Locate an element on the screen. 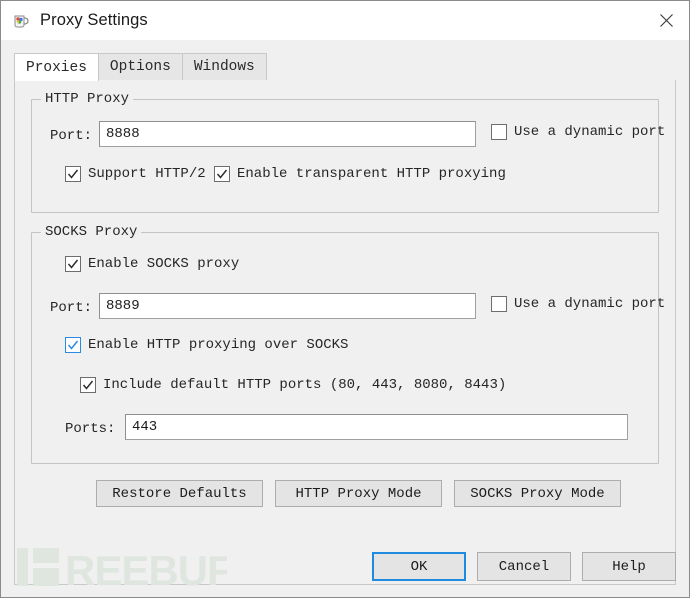  support-http2-label: Support HTTP/2 is located at coordinates (147, 174).